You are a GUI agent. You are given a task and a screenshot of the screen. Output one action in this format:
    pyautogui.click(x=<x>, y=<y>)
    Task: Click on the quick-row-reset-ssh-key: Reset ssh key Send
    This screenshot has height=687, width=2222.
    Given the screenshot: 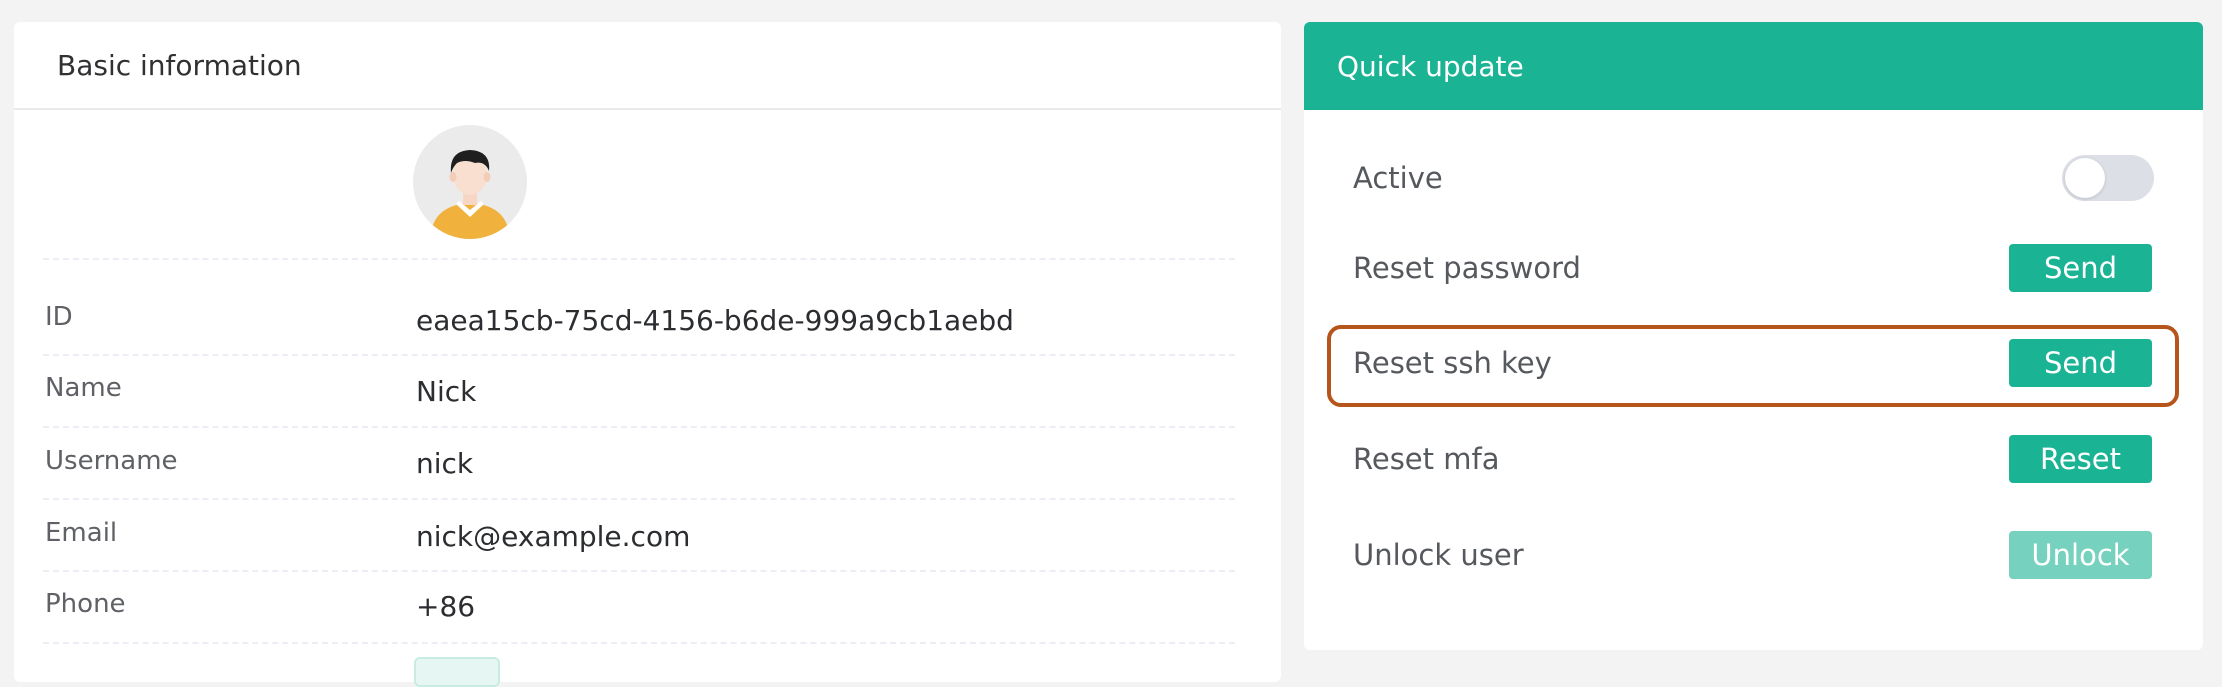 What is the action you would take?
    pyautogui.click(x=1753, y=363)
    